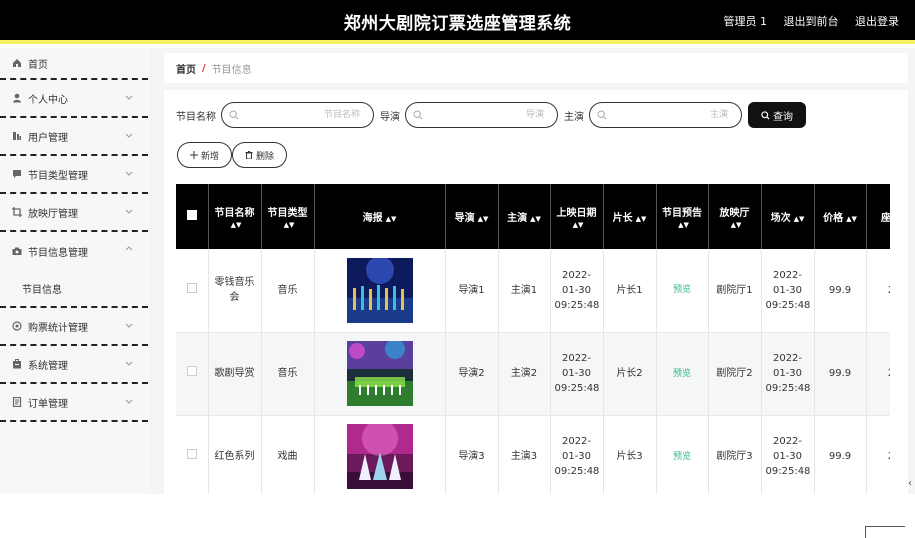  Describe the element at coordinates (17, 402) in the screenshot. I see `doc-icon` at that location.